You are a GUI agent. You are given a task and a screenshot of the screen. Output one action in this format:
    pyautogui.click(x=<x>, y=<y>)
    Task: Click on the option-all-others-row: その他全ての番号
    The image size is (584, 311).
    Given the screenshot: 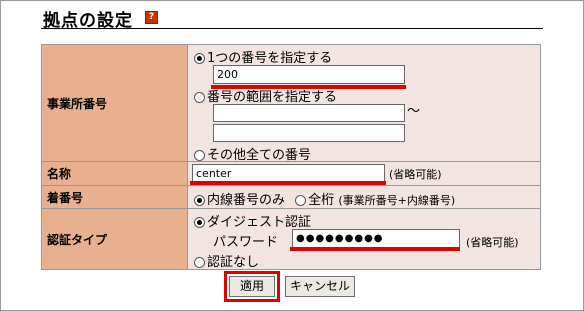 What is the action you would take?
    pyautogui.click(x=252, y=153)
    